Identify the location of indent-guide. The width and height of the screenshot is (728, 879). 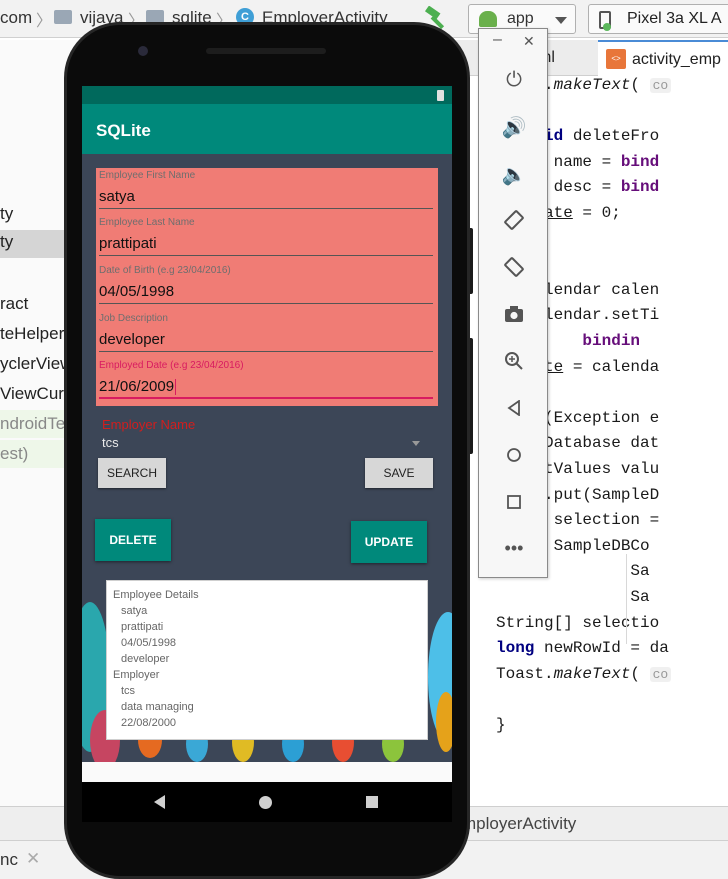
(626, 599).